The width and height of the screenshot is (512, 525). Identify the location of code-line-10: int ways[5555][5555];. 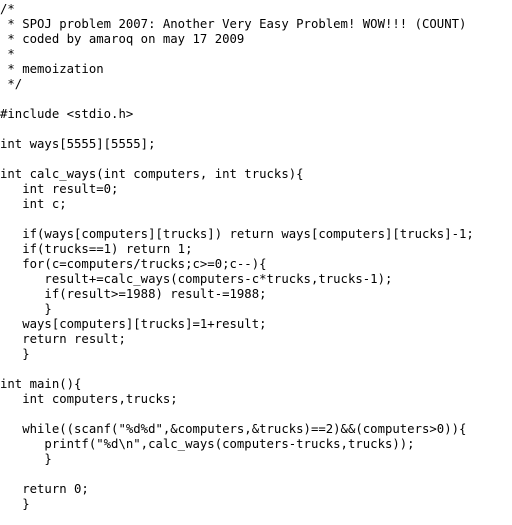
(78, 144).